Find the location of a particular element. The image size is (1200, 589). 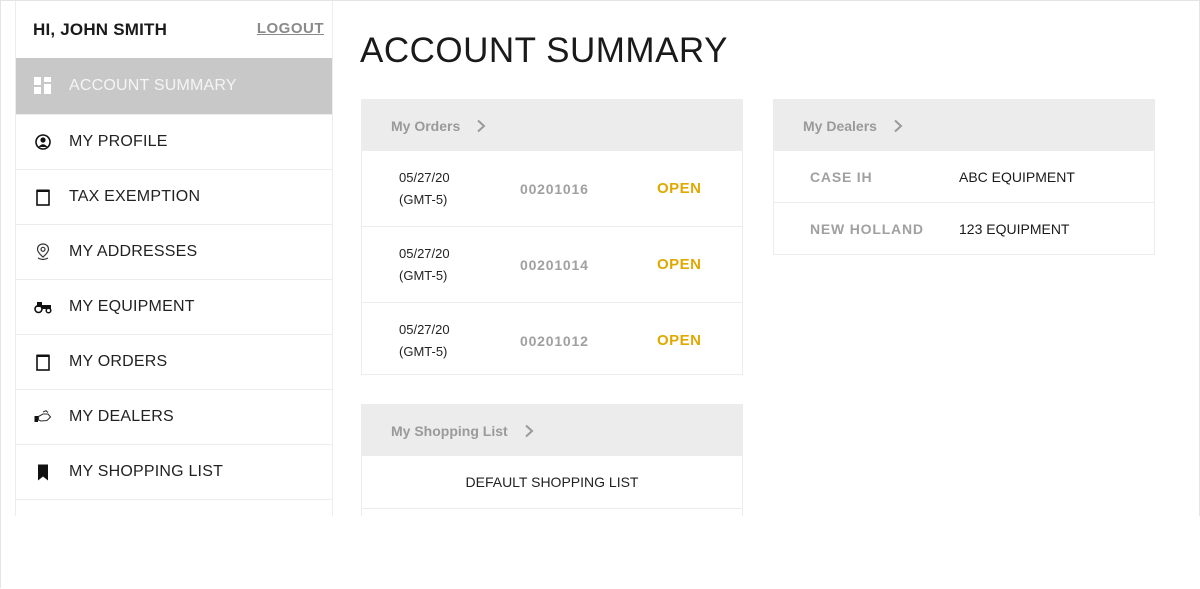

my-shopping-list-header: My Shopping List is located at coordinates (552, 430).